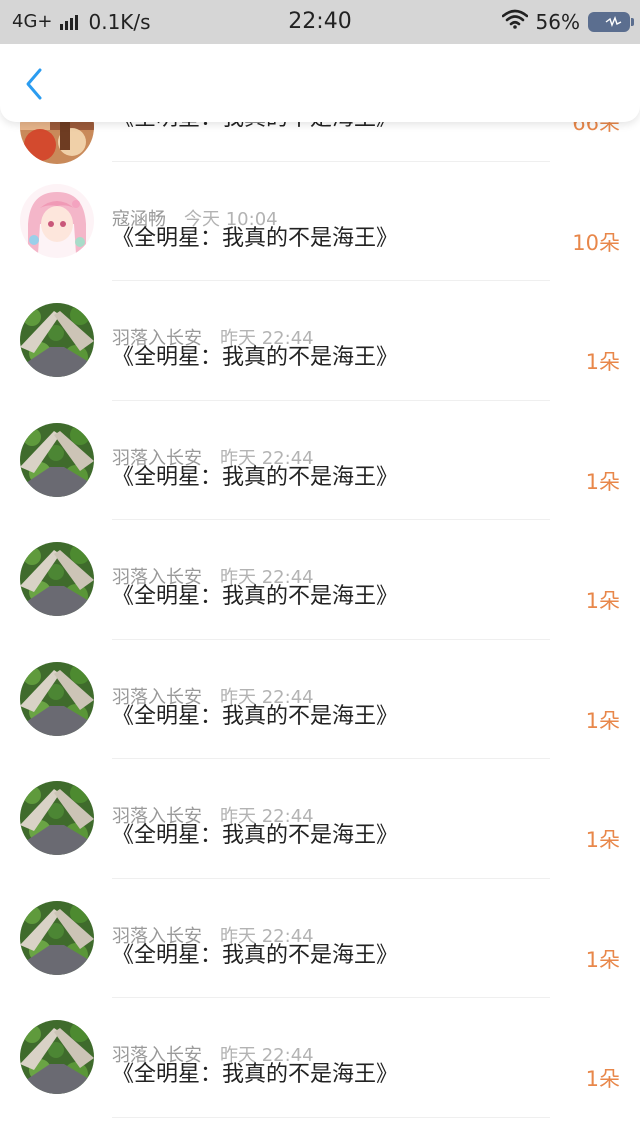 The width and height of the screenshot is (640, 1138). I want to click on battery-icon, so click(611, 22).